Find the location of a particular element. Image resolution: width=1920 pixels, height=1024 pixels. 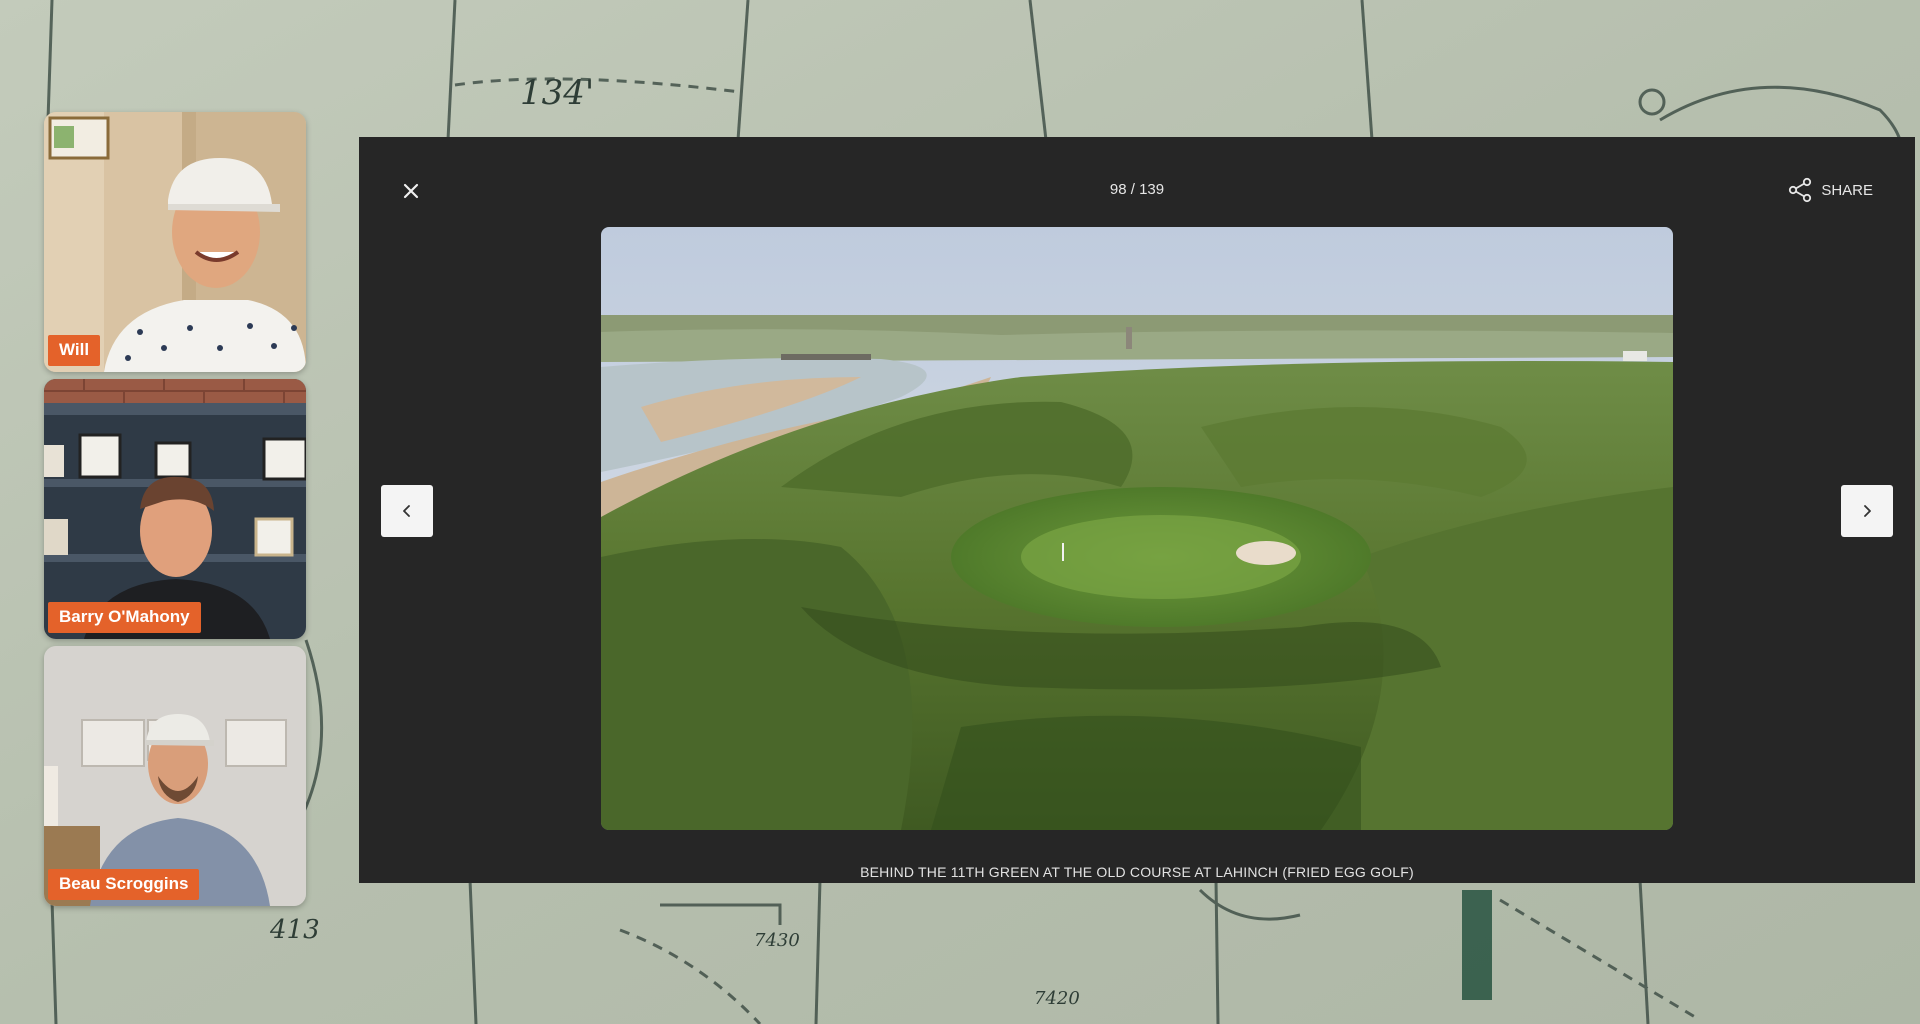

map-label: 7430 is located at coordinates (777, 940).